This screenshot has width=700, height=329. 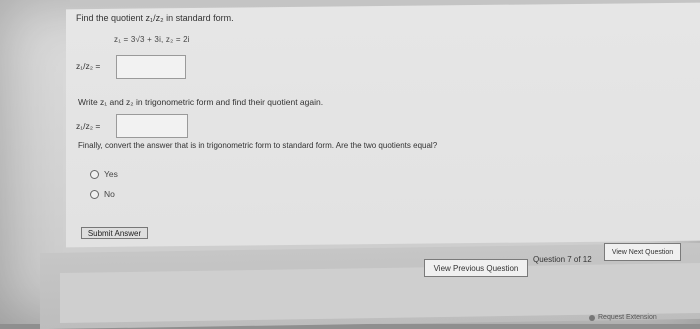 What do you see at coordinates (562, 259) in the screenshot?
I see `question-counter: Question 7 of 12` at bounding box center [562, 259].